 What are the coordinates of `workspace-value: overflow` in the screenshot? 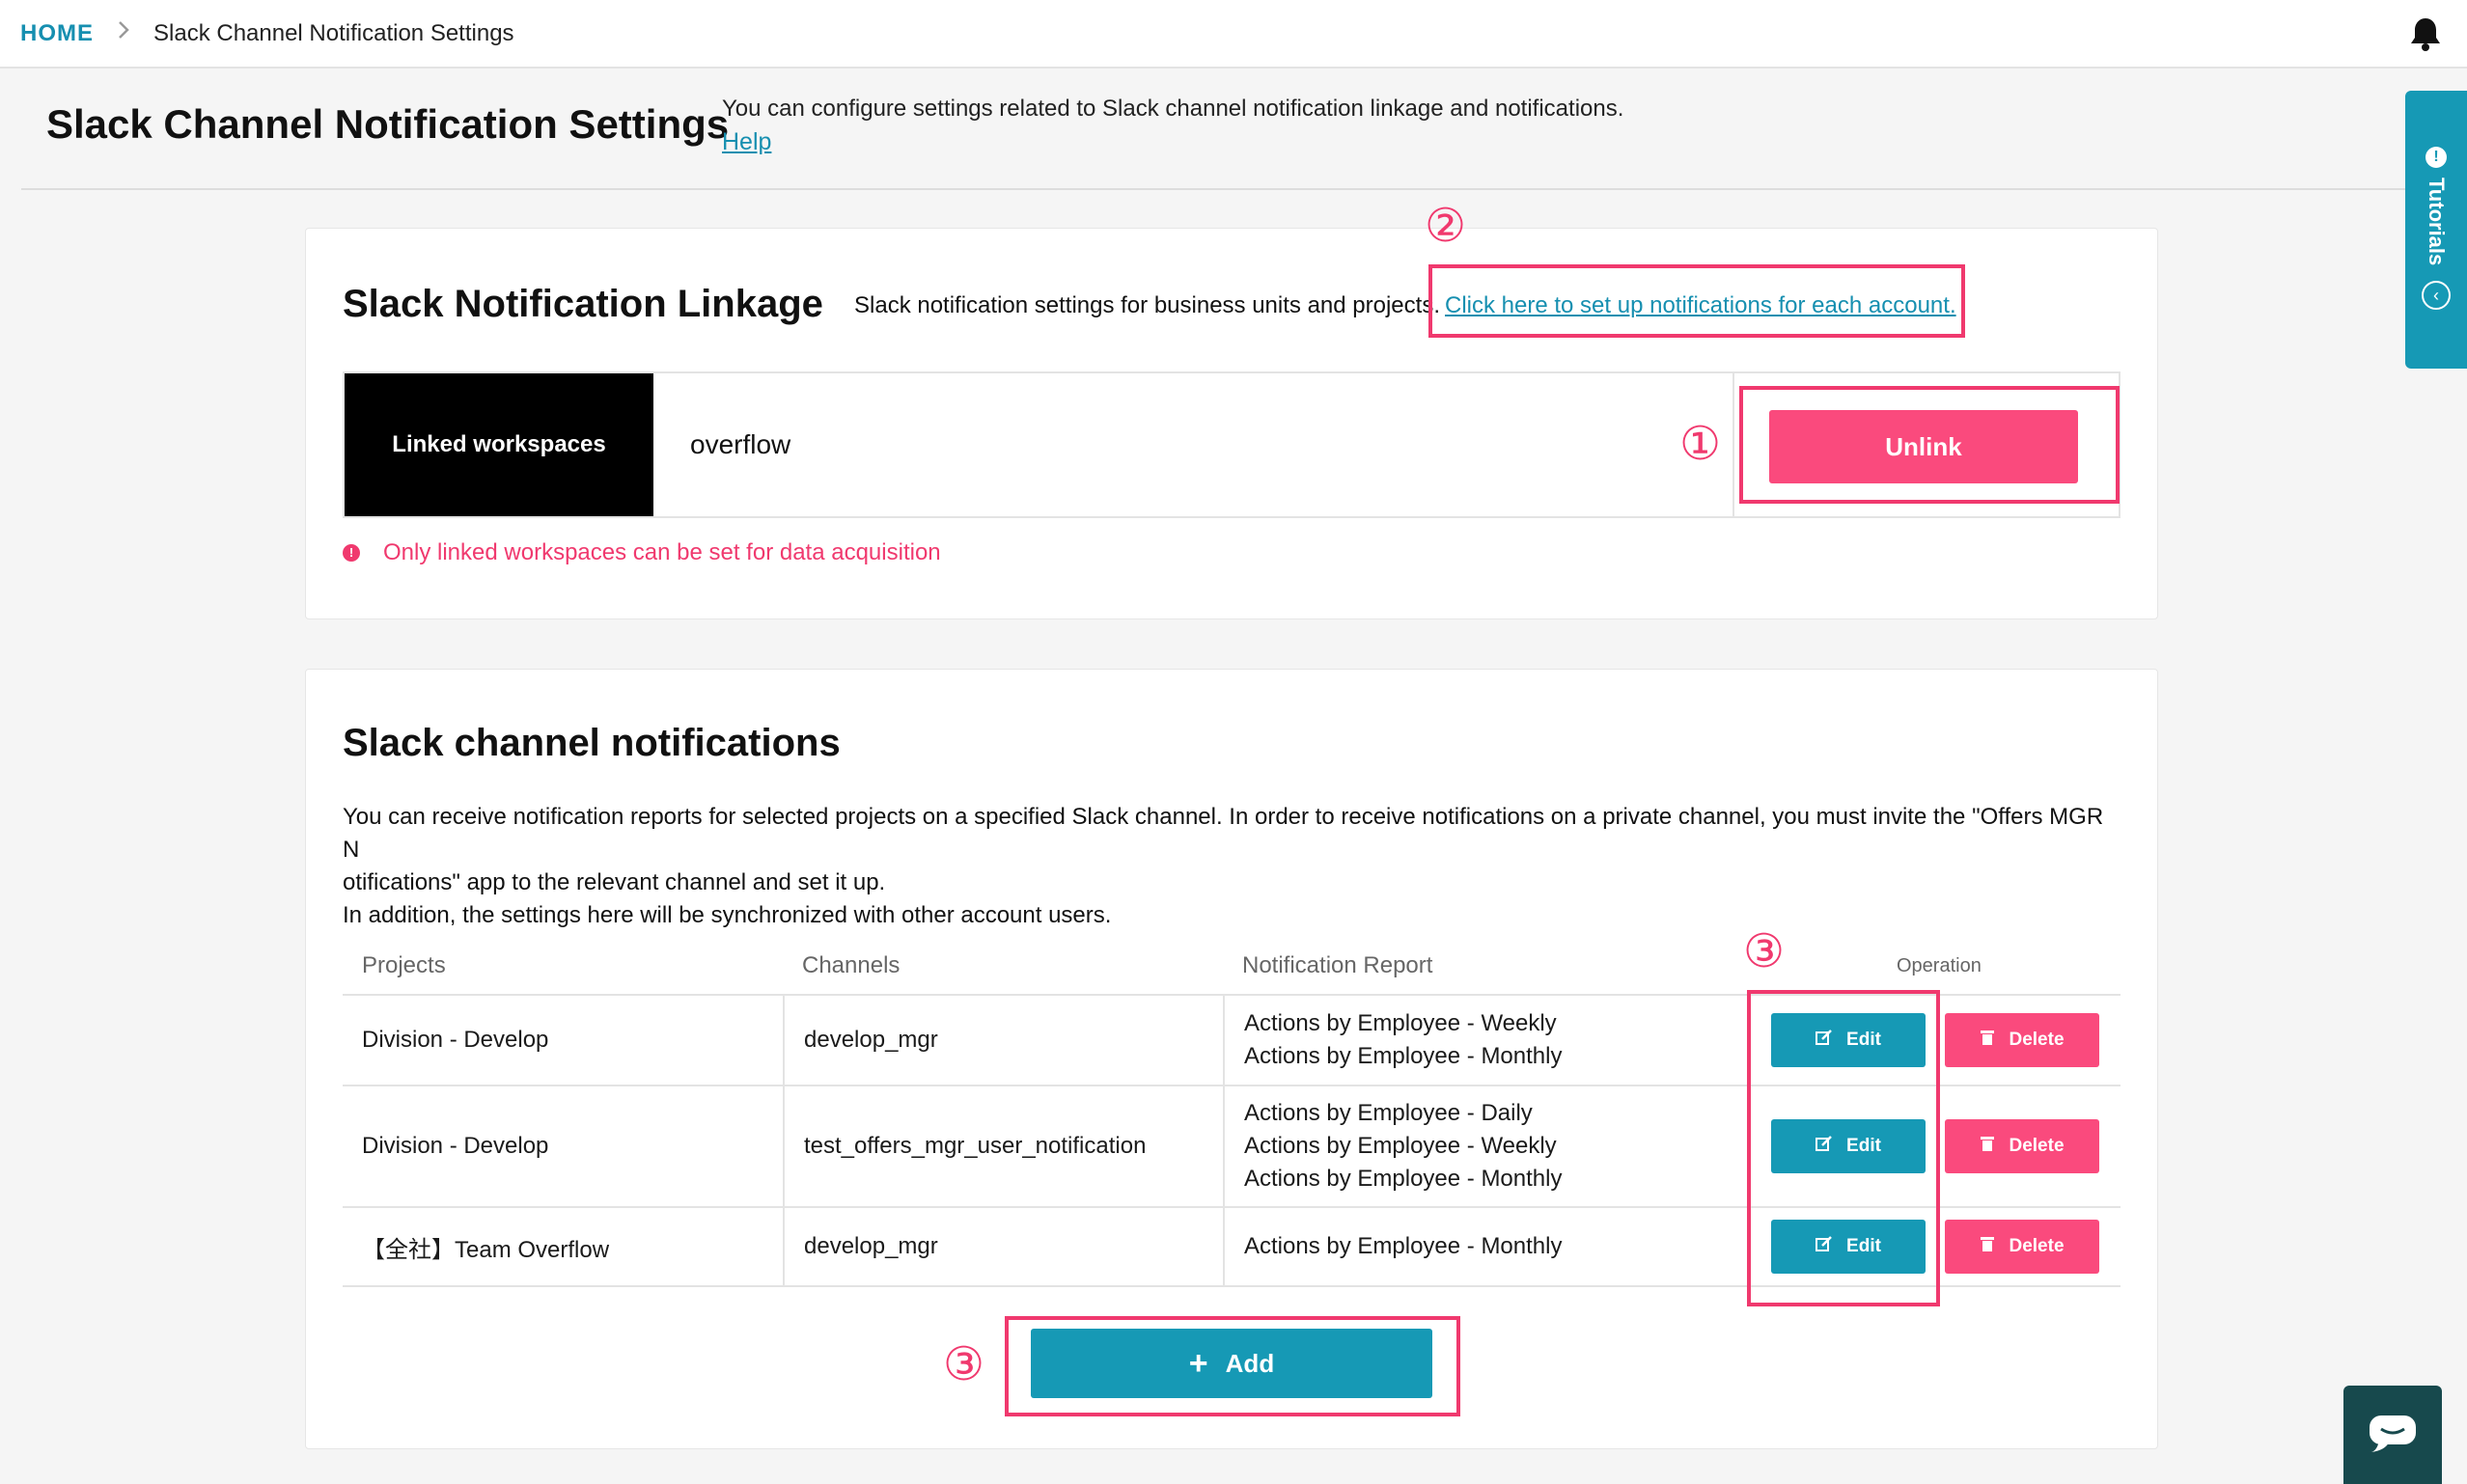 It's located at (741, 444).